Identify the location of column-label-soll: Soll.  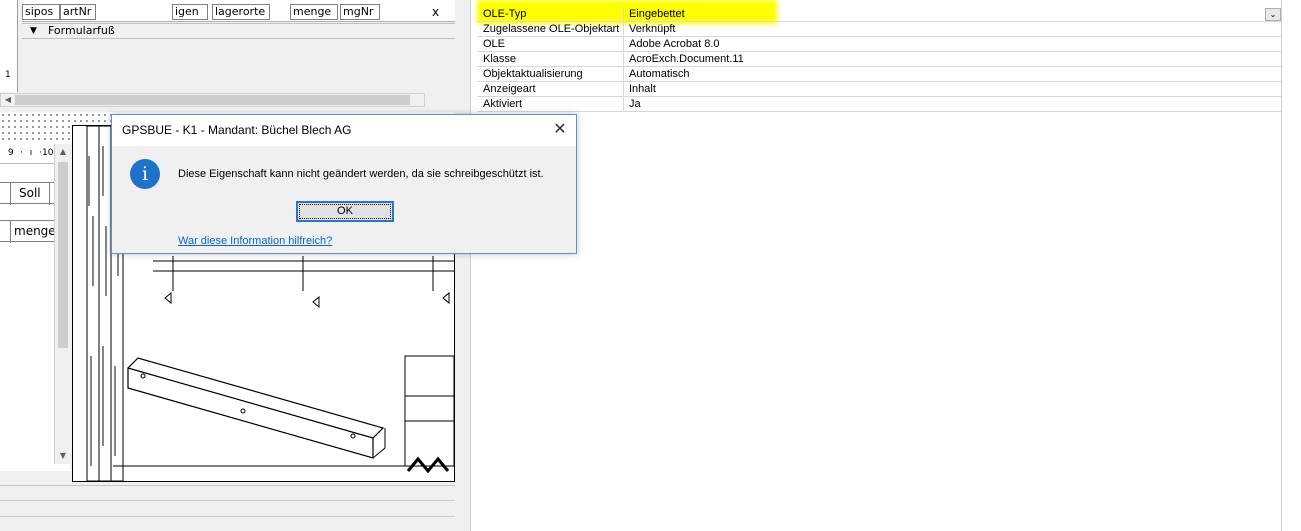
(30, 194).